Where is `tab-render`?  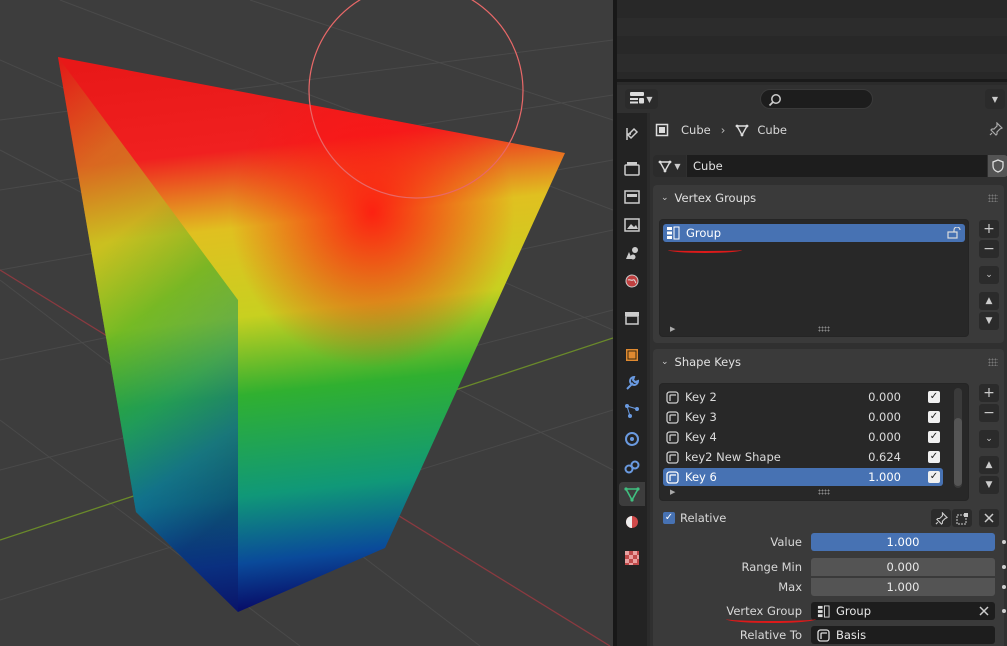 tab-render is located at coordinates (632, 169).